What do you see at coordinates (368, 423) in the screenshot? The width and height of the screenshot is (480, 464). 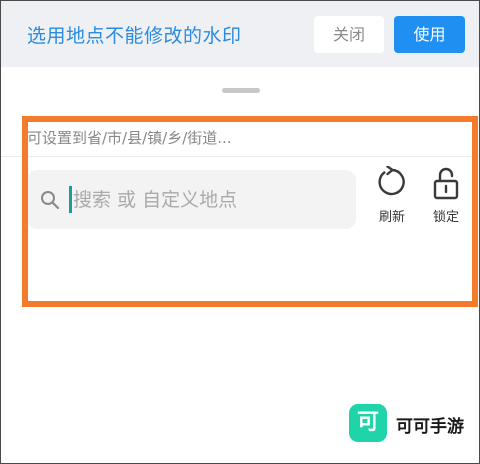 I see `watermark-logo: 可` at bounding box center [368, 423].